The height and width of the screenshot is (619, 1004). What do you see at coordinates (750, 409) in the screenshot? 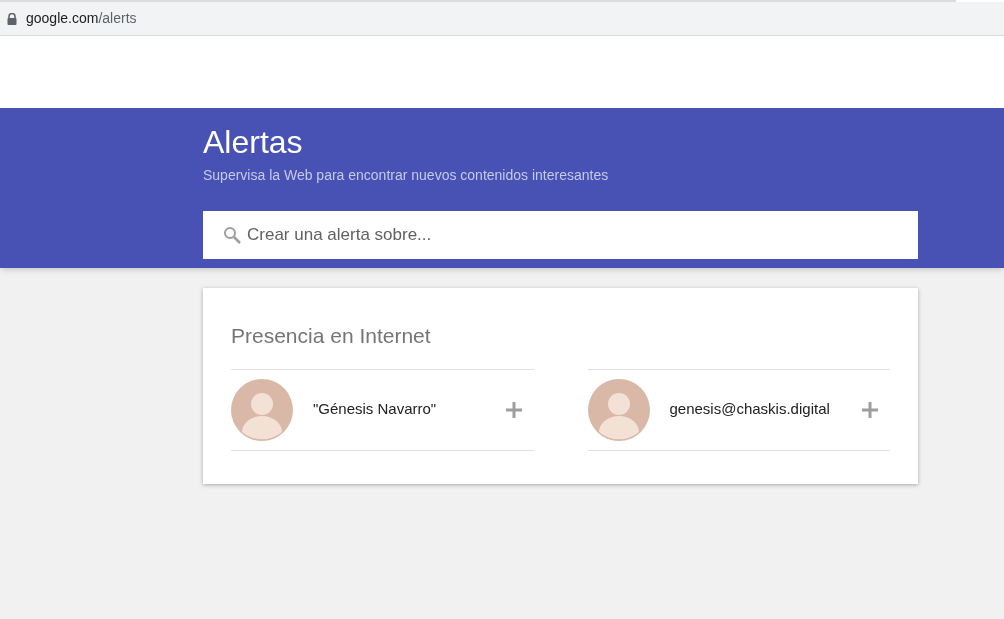
I see `suggestion-label: genesis@chaskis.digital` at bounding box center [750, 409].